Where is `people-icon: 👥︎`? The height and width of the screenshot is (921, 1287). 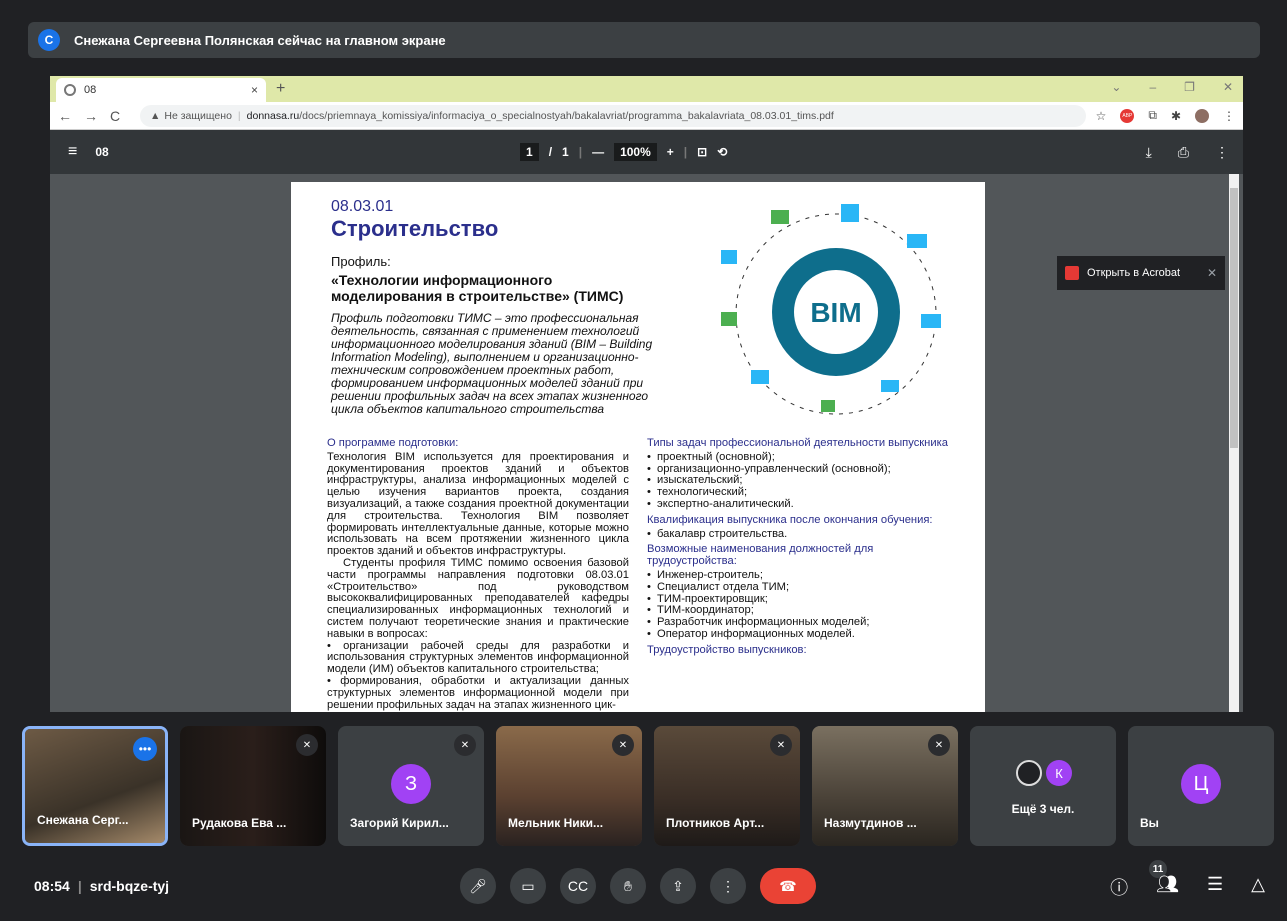 people-icon: 👥︎ is located at coordinates (1167, 887).